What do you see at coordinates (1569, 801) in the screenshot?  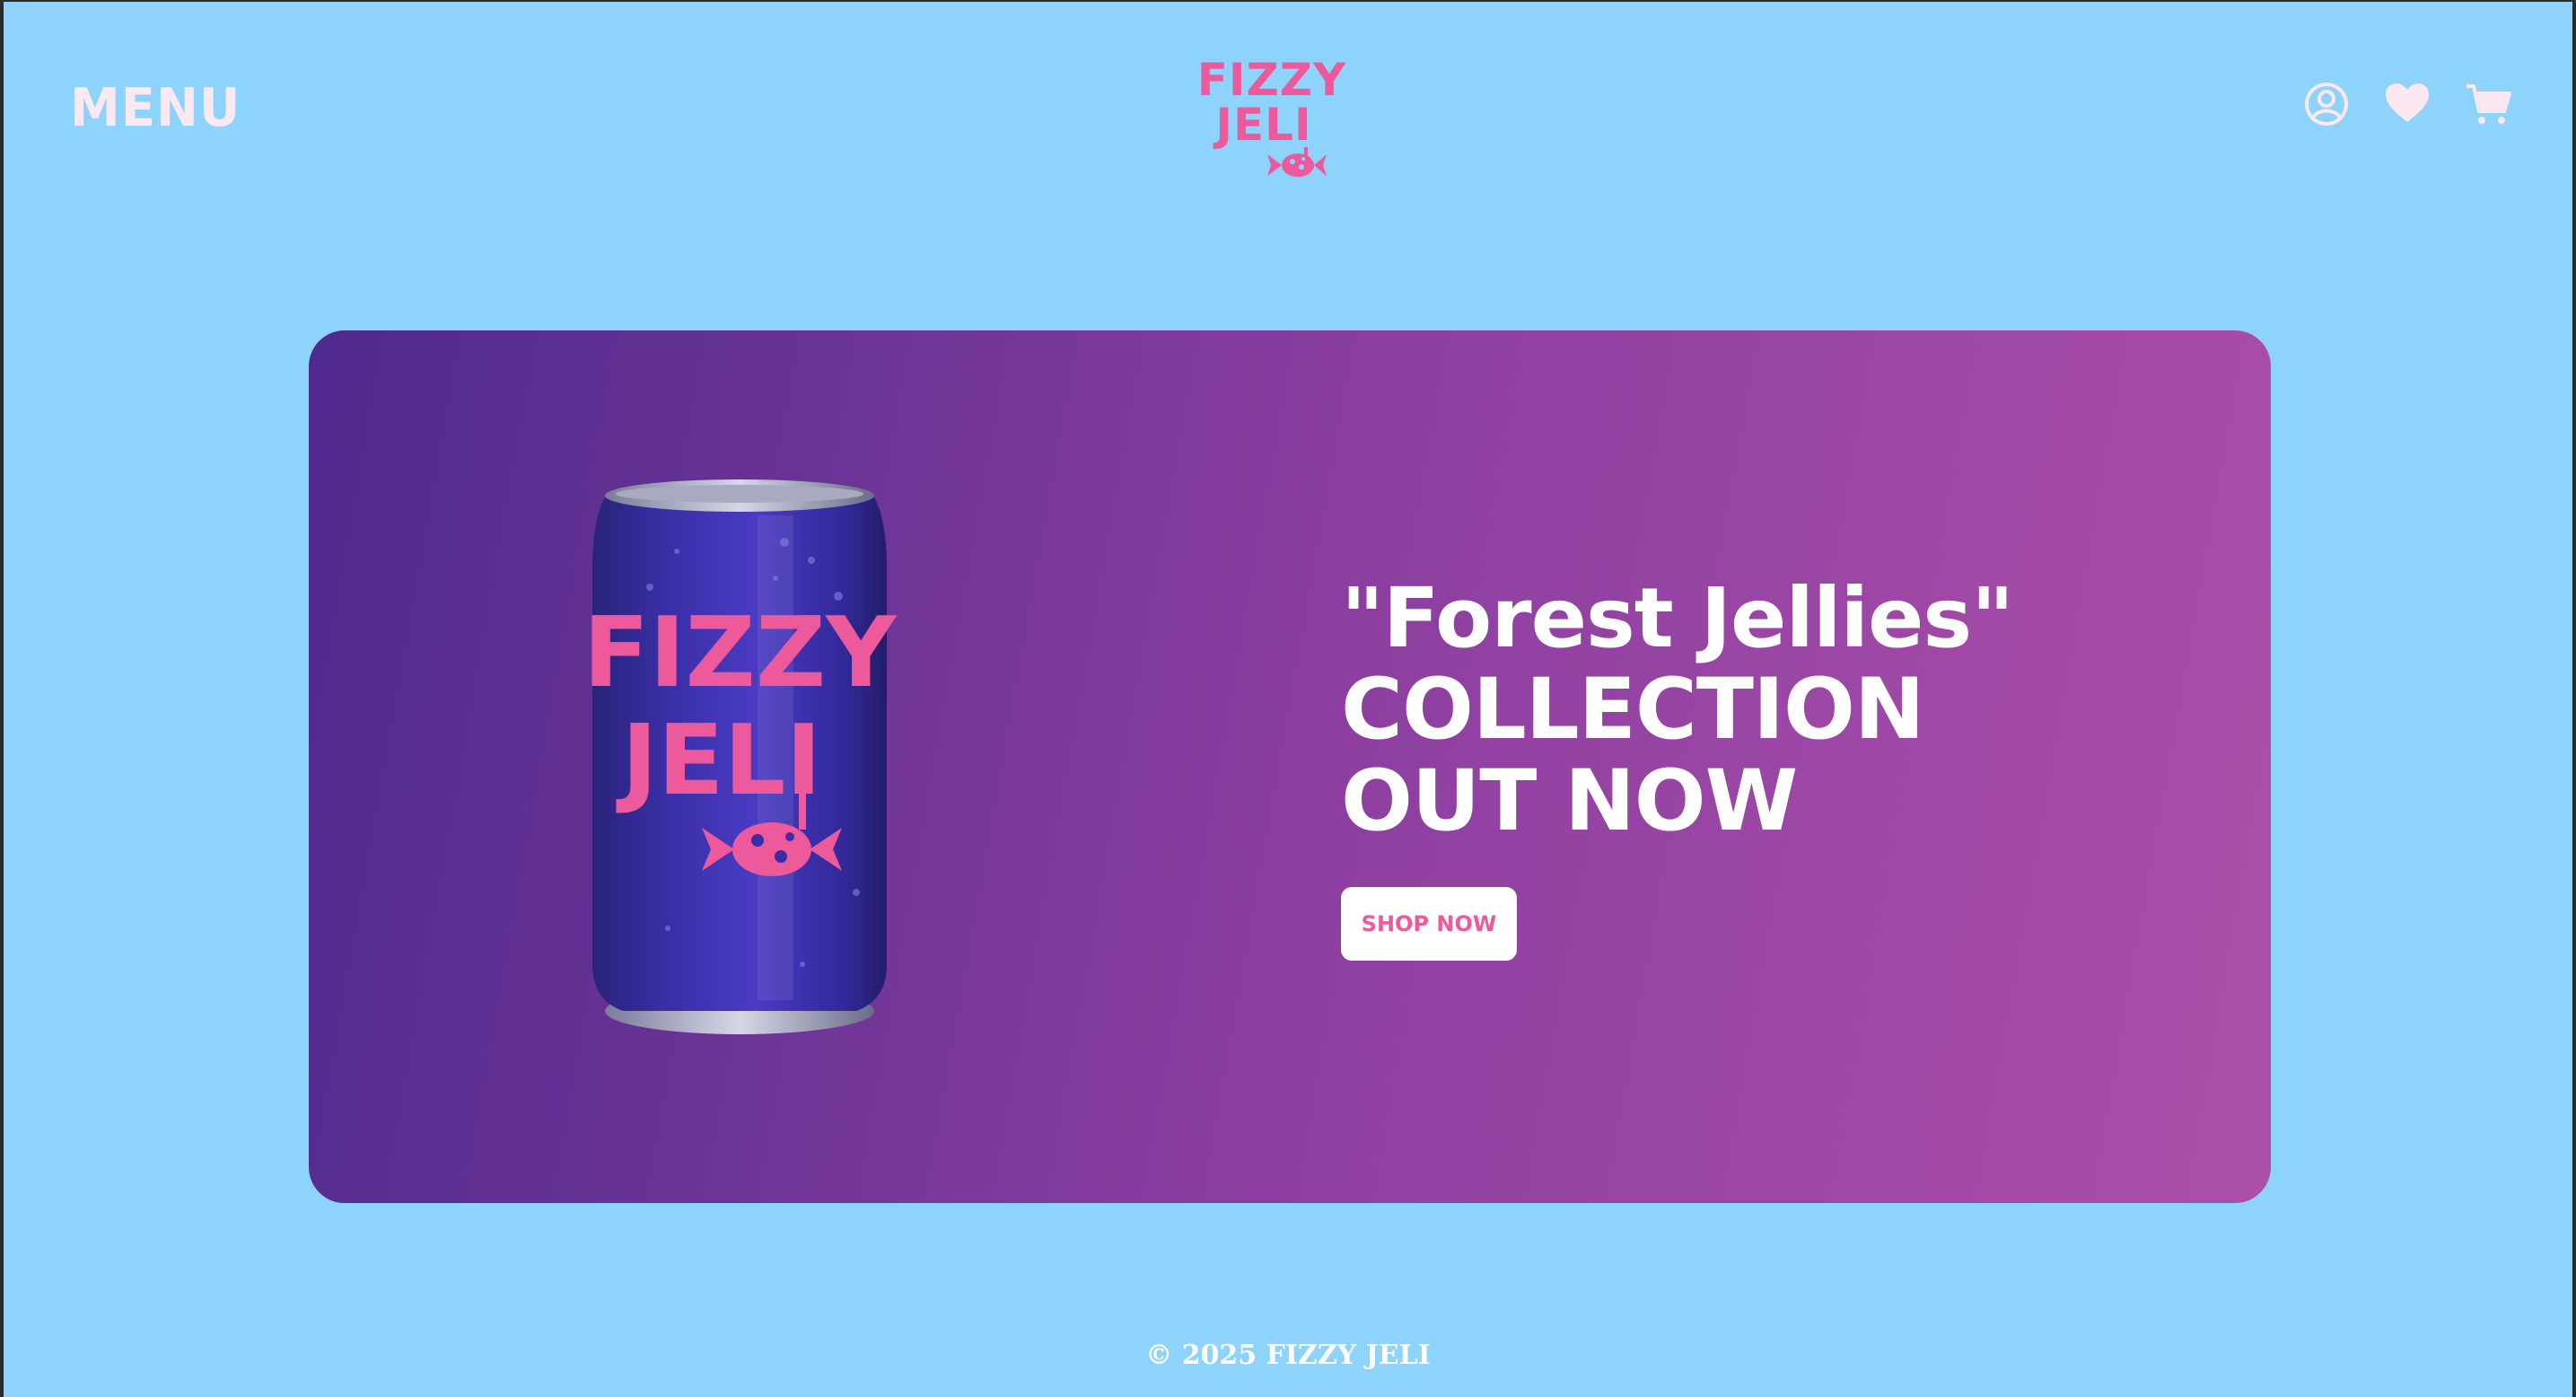 I see `hero-heading-line3: OUT NOW` at bounding box center [1569, 801].